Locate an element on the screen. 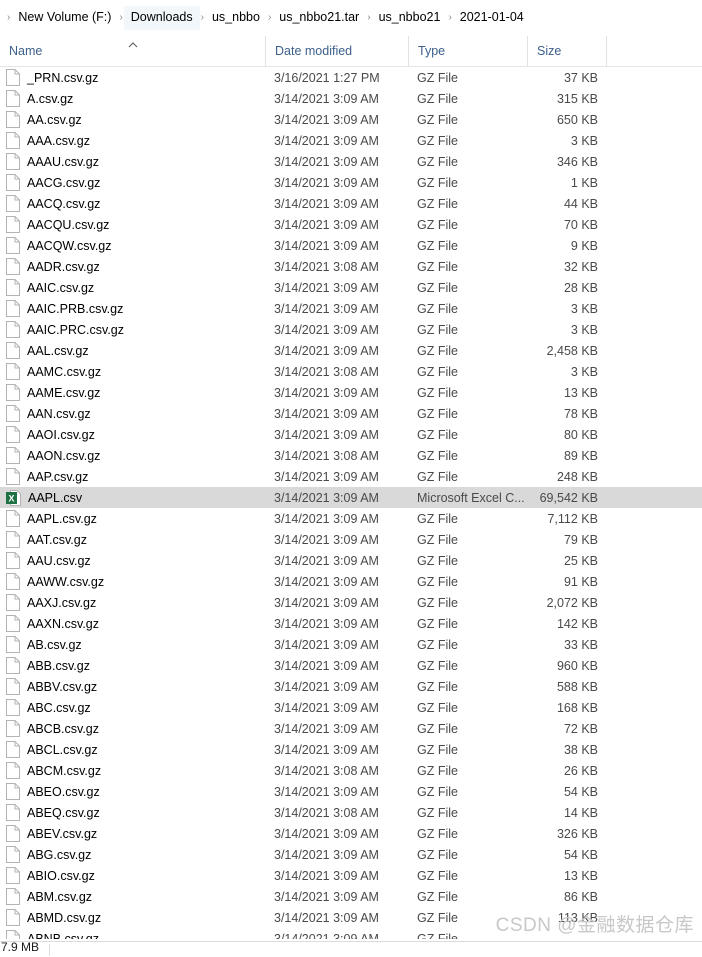  file-row: AAP.csv.gz 3/14/2021 3:09 AM GZ File 248 KB is located at coordinates (351, 476).